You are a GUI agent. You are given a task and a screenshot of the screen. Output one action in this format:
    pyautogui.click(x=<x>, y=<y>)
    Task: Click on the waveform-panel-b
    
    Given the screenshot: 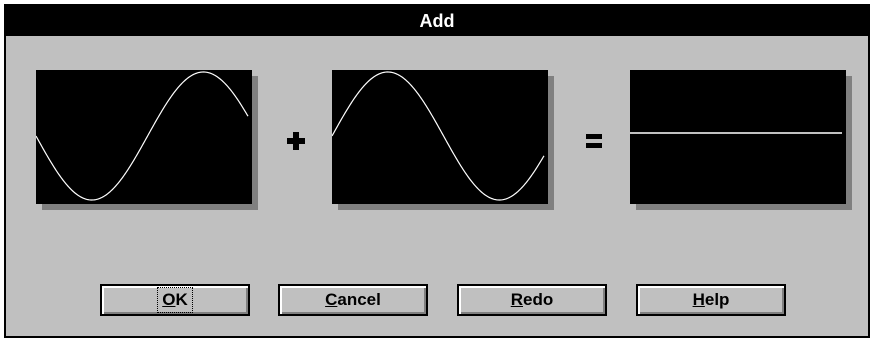 What is the action you would take?
    pyautogui.click(x=443, y=140)
    